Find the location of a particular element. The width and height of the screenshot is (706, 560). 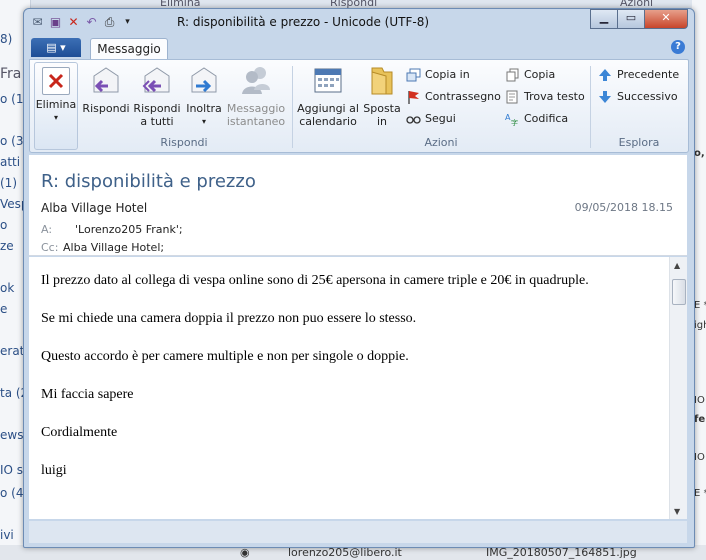

forward-icon is located at coordinates (204, 80).